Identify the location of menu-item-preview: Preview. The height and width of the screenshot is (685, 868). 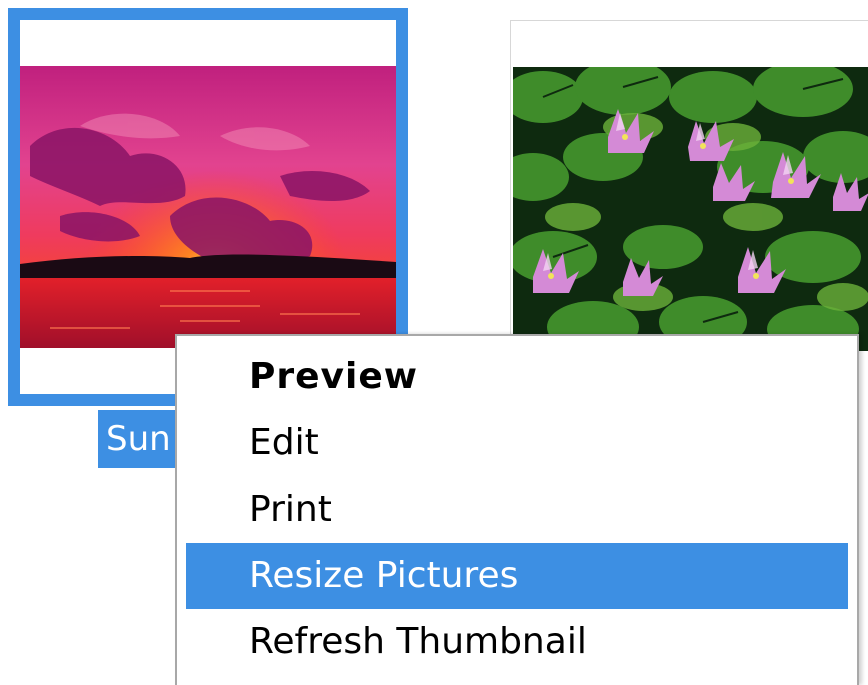
(517, 377).